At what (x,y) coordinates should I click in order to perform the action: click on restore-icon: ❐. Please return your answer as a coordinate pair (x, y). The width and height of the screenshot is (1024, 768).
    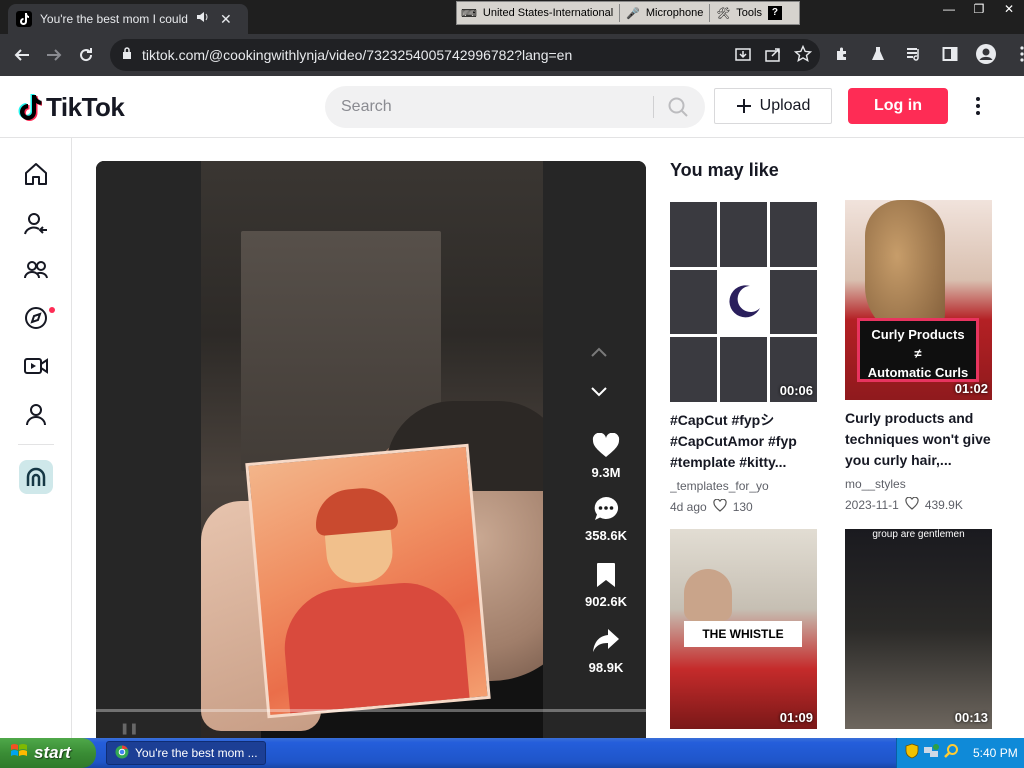
    Looking at the image, I should click on (979, 10).